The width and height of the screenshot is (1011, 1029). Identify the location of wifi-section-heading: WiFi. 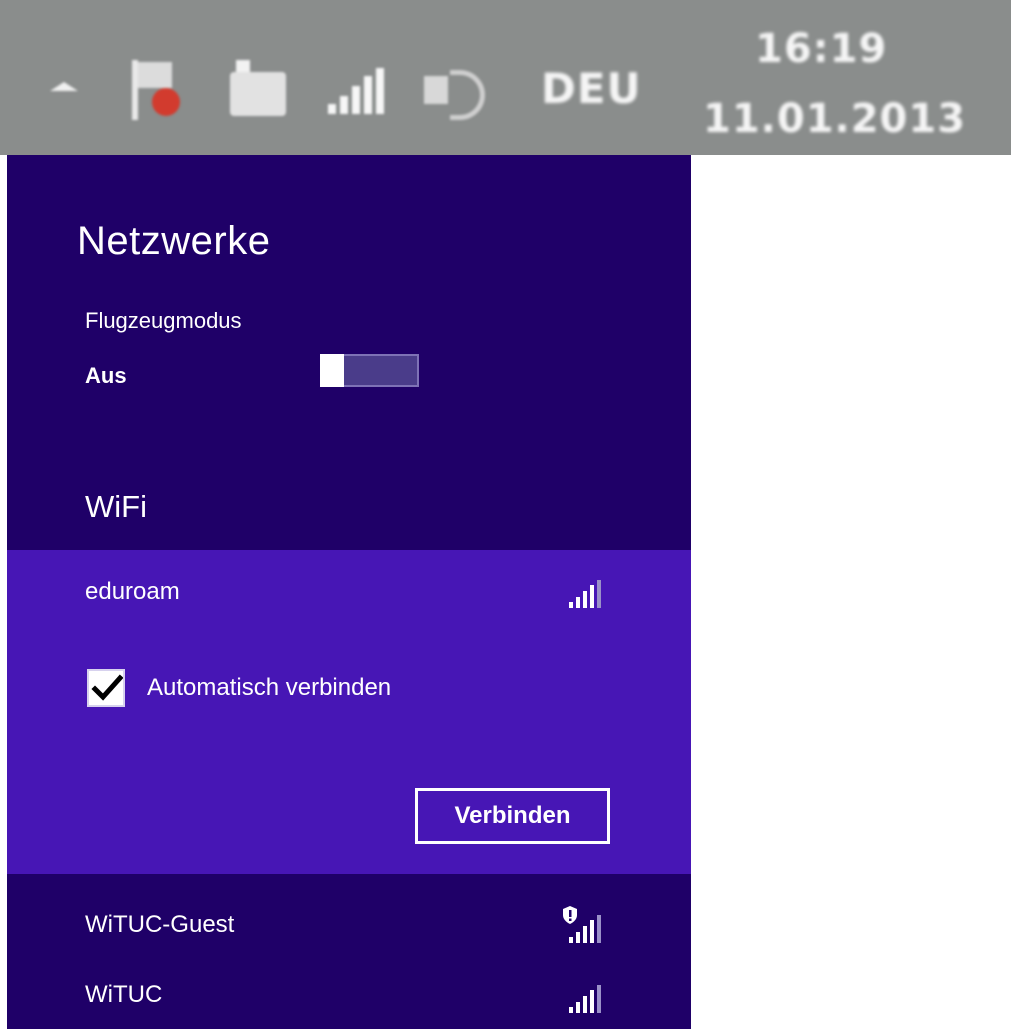
(116, 506).